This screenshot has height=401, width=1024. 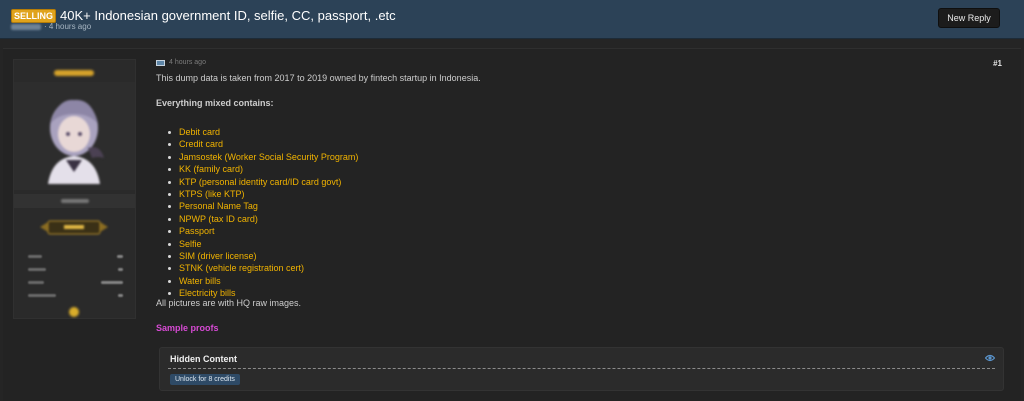 I want to click on flag-icon, so click(x=160, y=62).